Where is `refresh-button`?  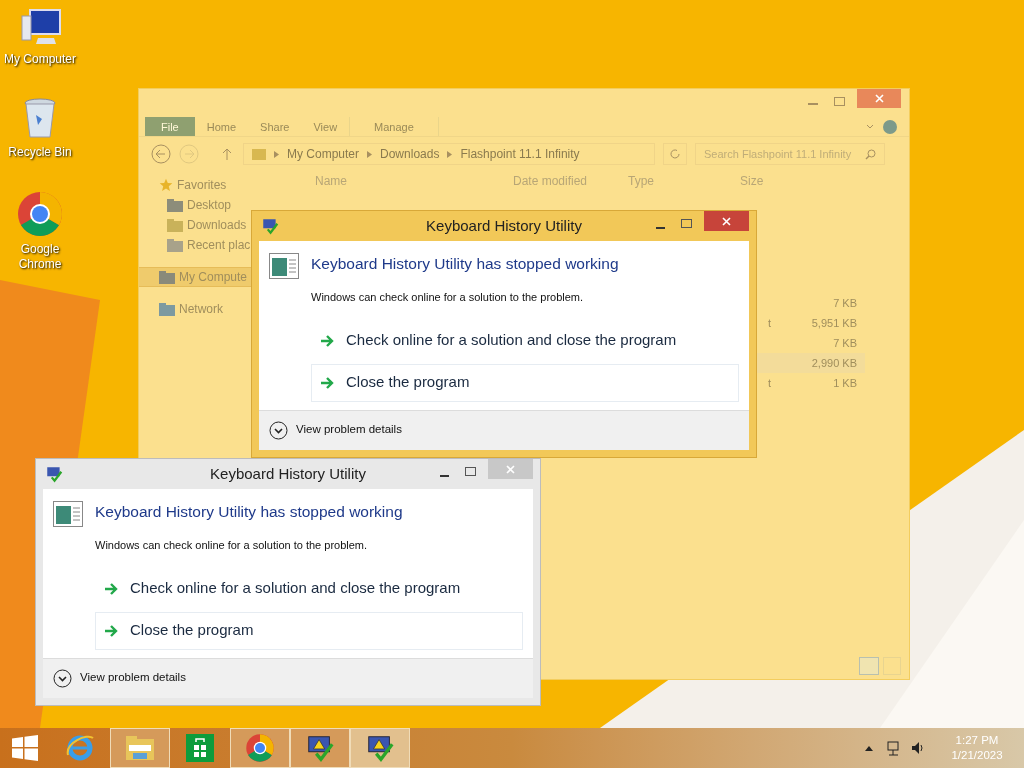
refresh-button is located at coordinates (675, 154).